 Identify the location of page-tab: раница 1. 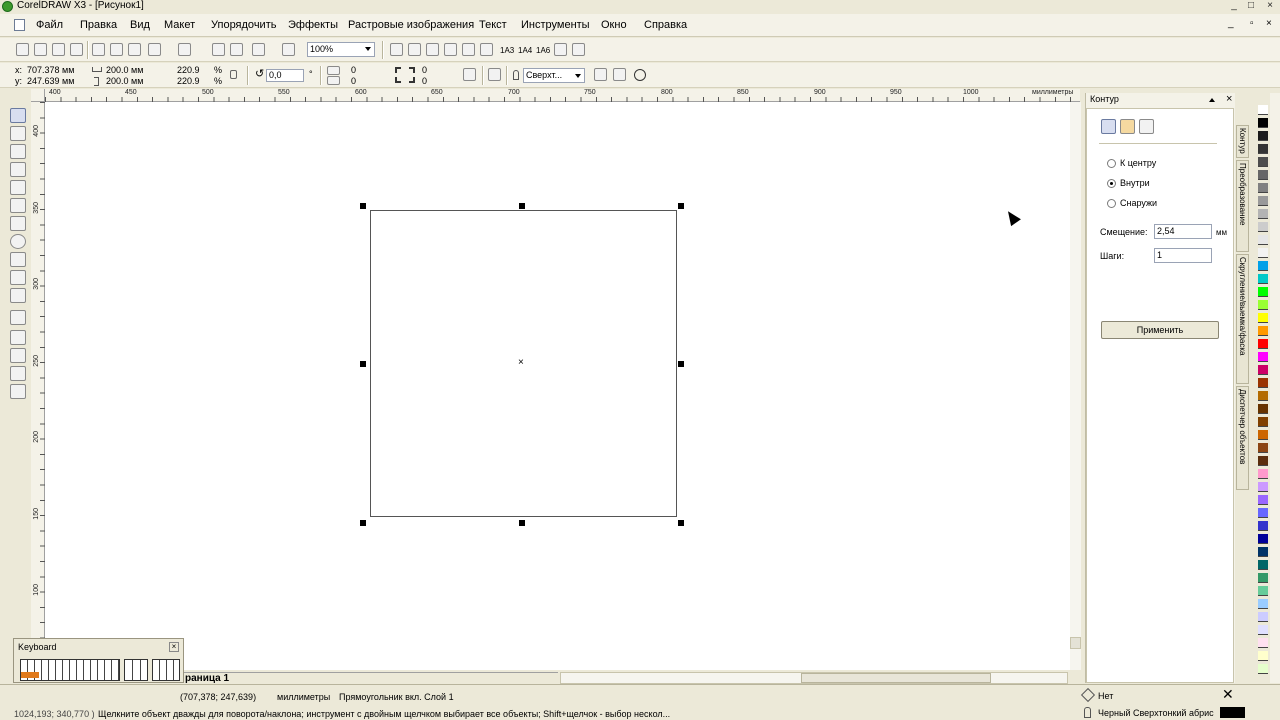
(207, 678).